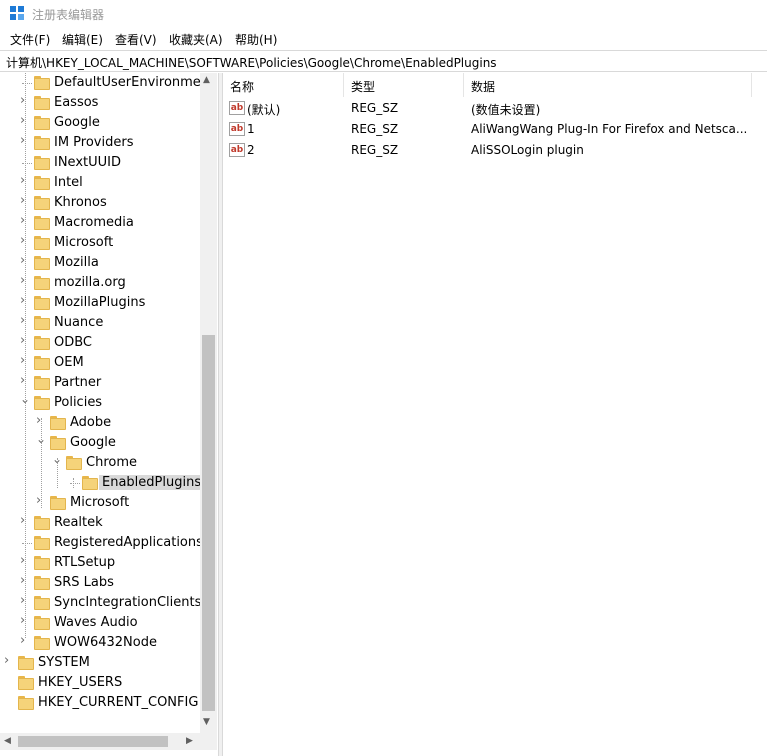  I want to click on column-header-name: 名称, so click(283, 85).